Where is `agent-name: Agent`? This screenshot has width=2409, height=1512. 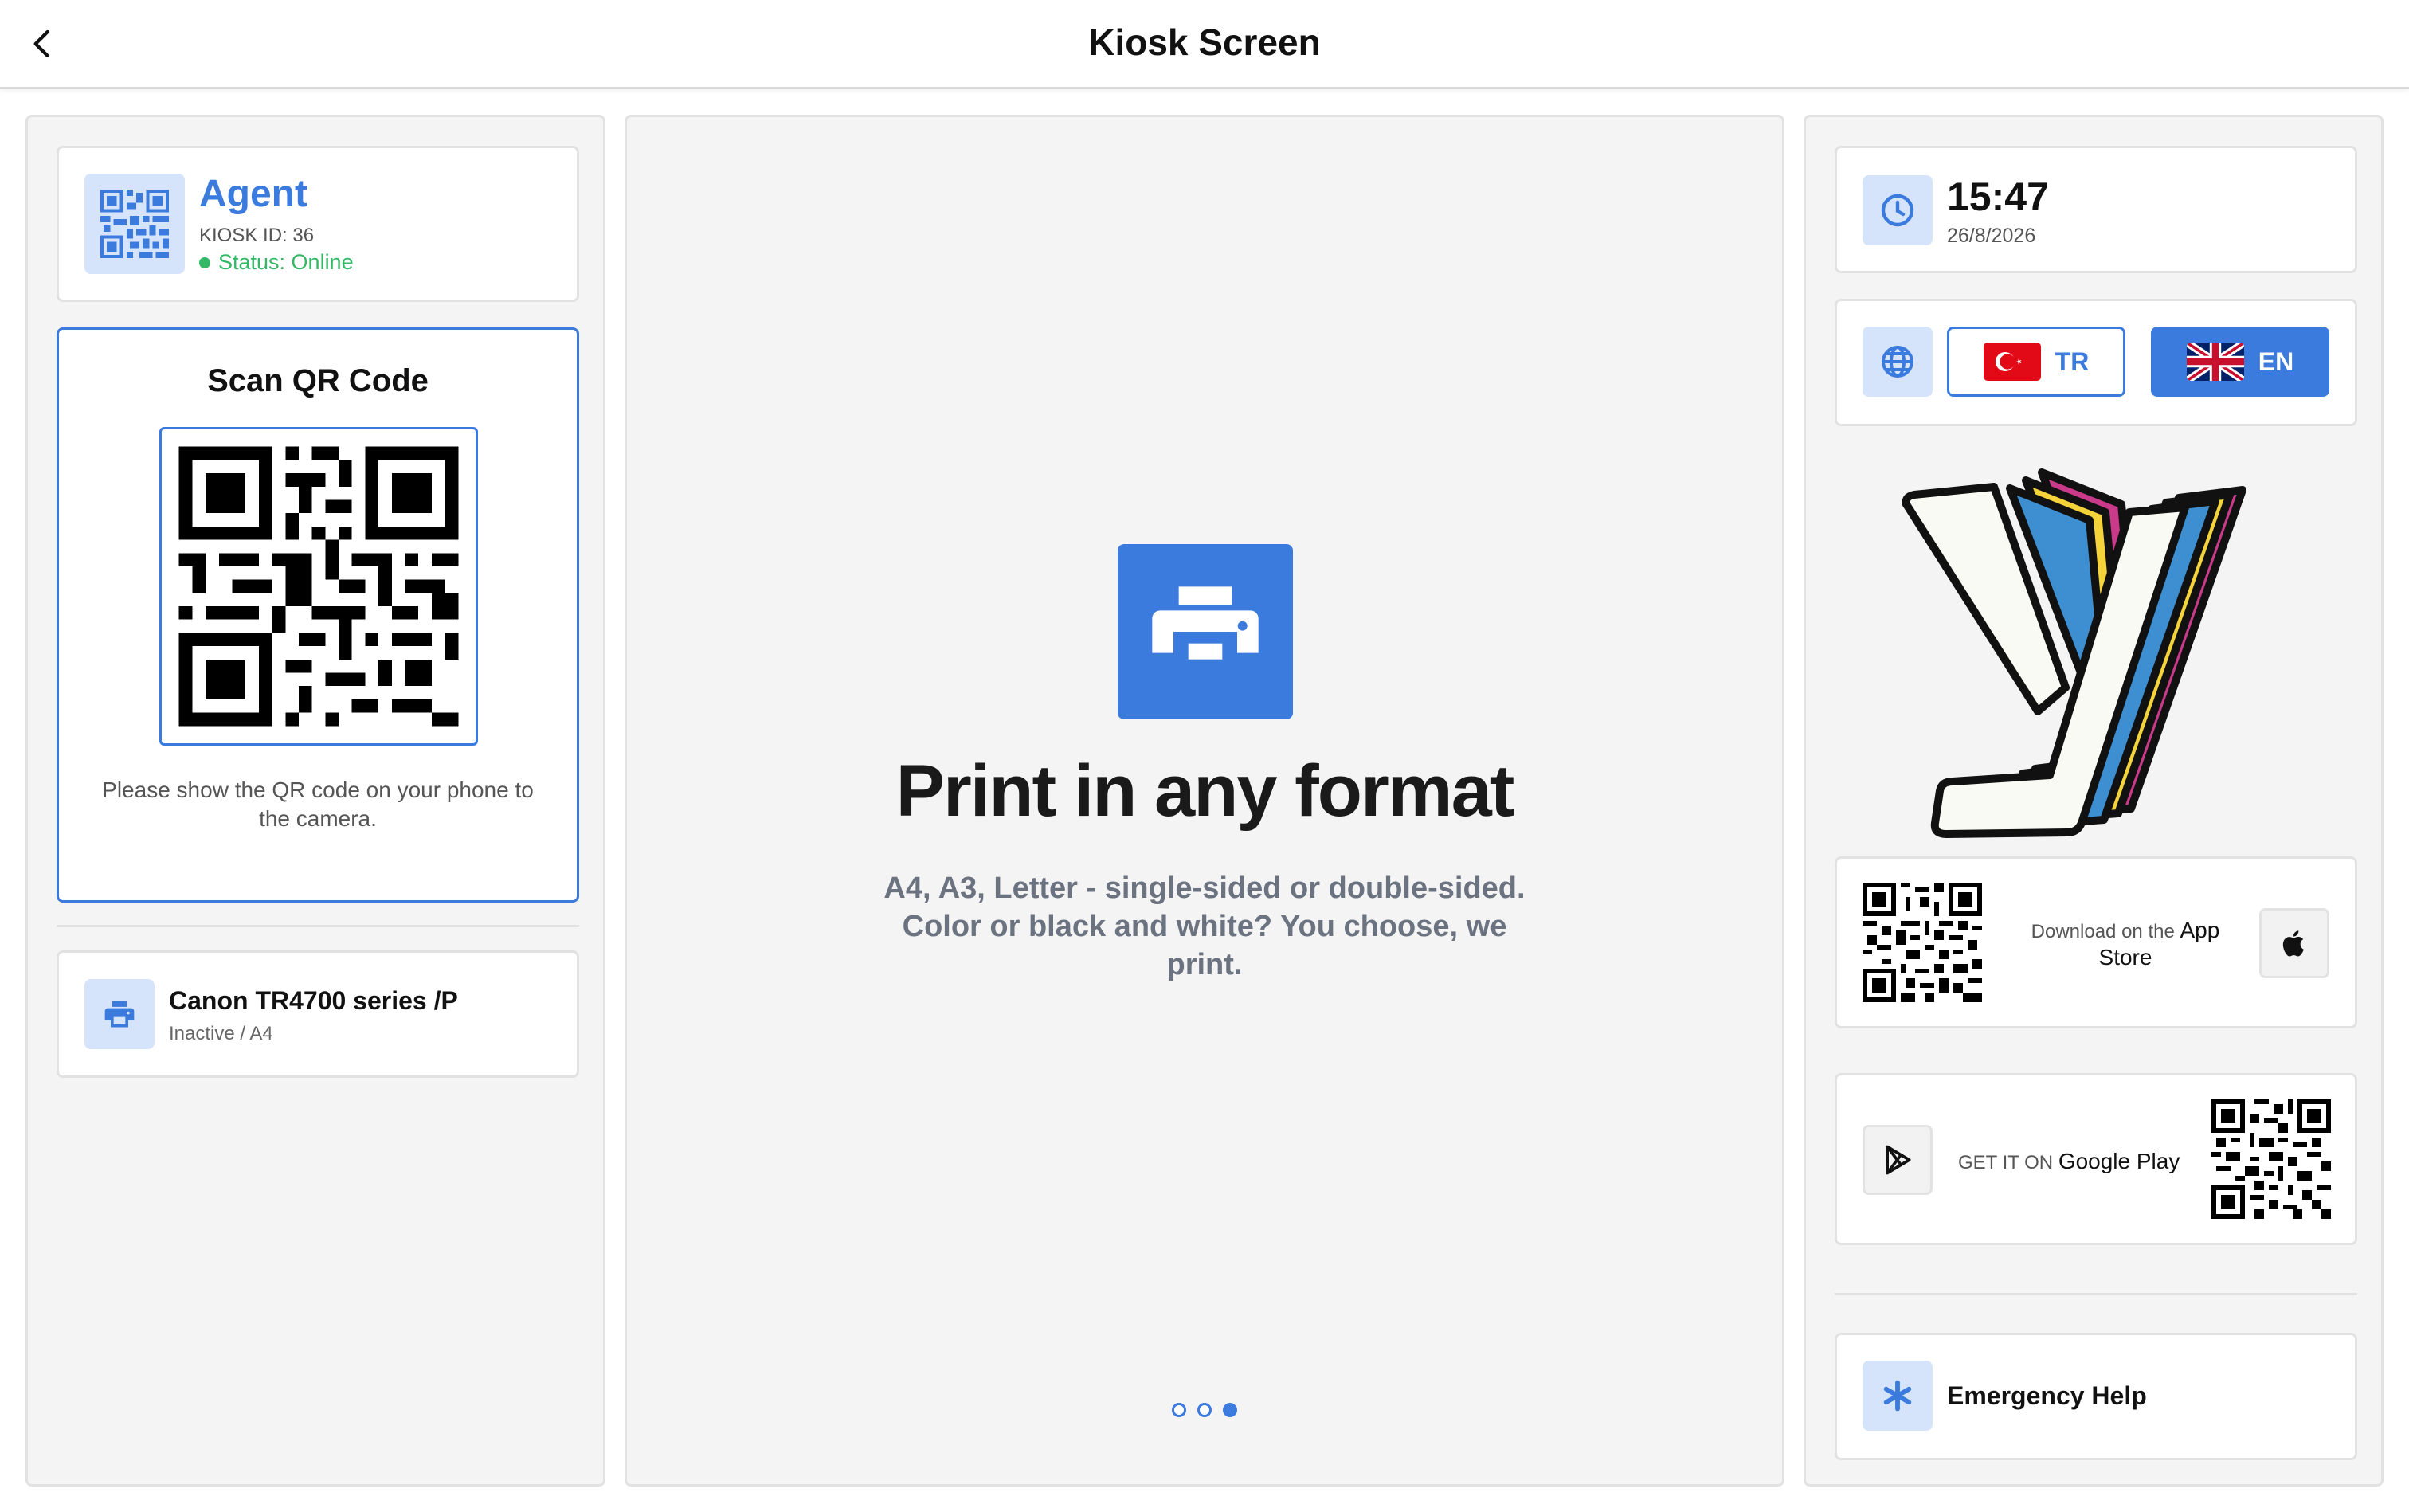
agent-name: Agent is located at coordinates (253, 194).